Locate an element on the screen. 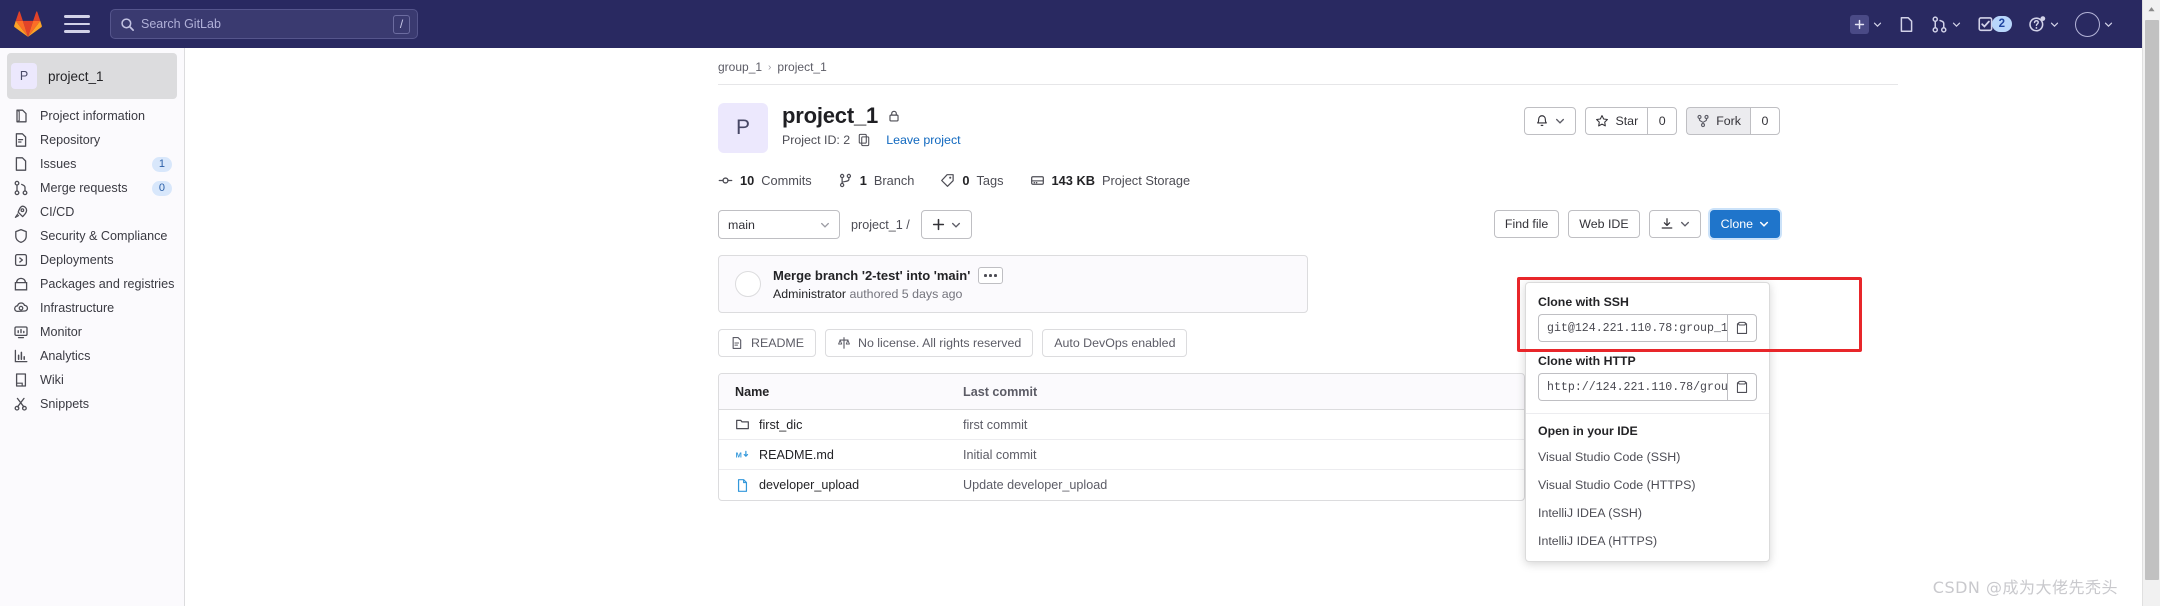  scroll-up-arrow-icon is located at coordinates (2151, 9).